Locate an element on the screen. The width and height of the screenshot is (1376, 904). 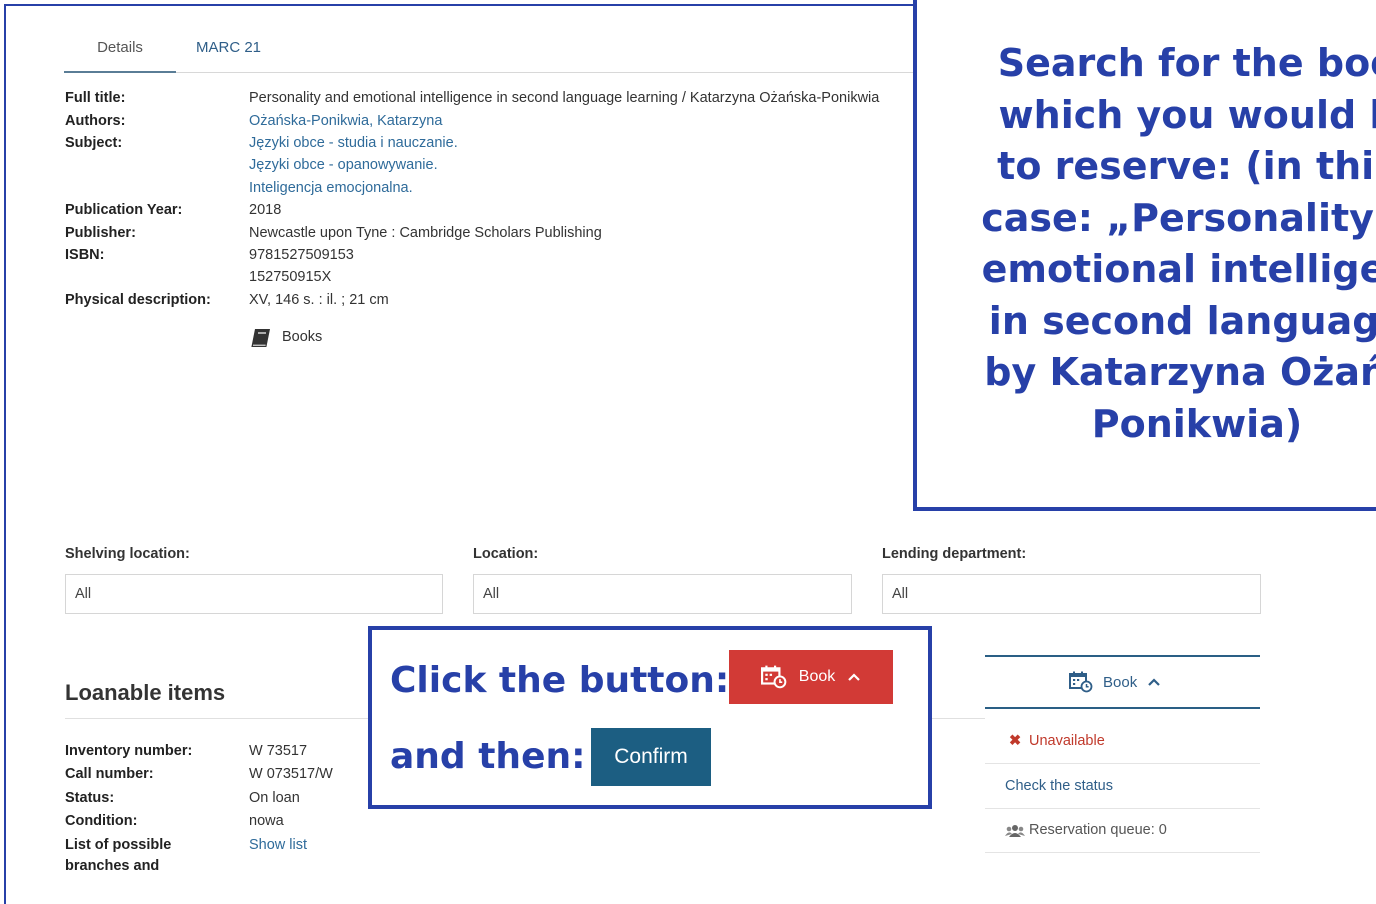
tab-marc21: MARC 21 is located at coordinates (228, 47).